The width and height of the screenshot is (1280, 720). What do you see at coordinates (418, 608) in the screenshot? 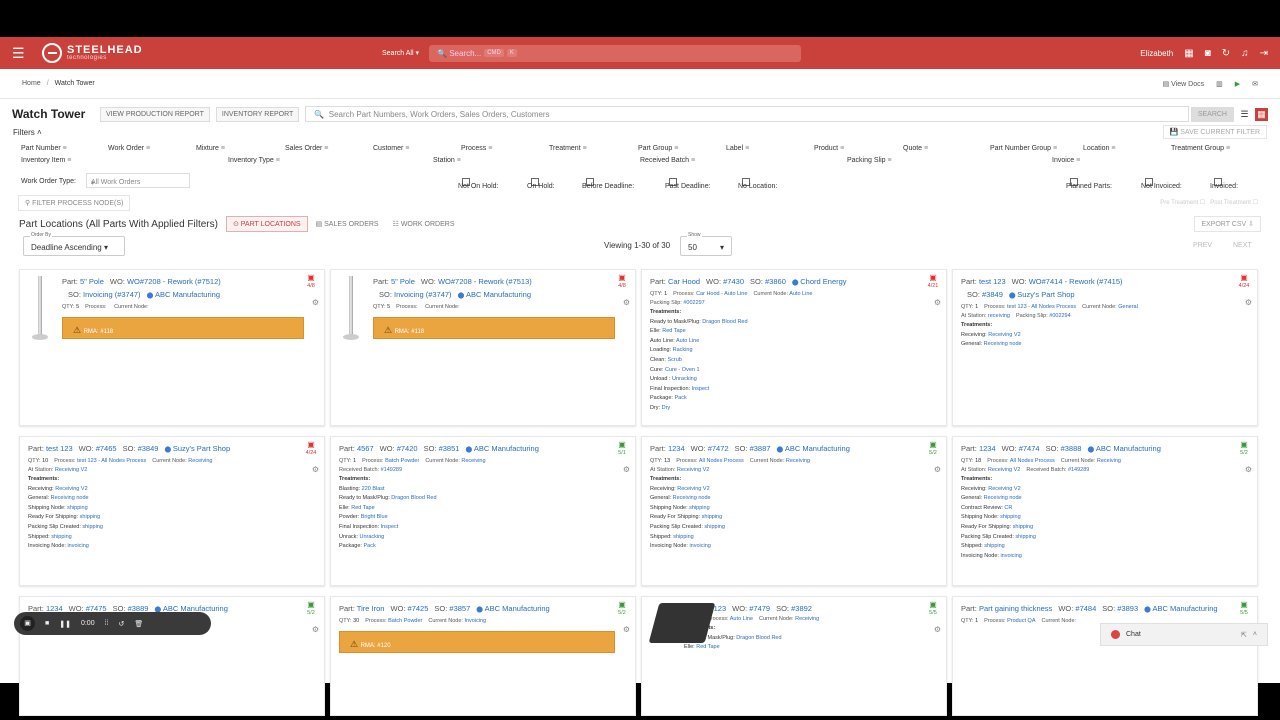
I see `wo-link: #7425` at bounding box center [418, 608].